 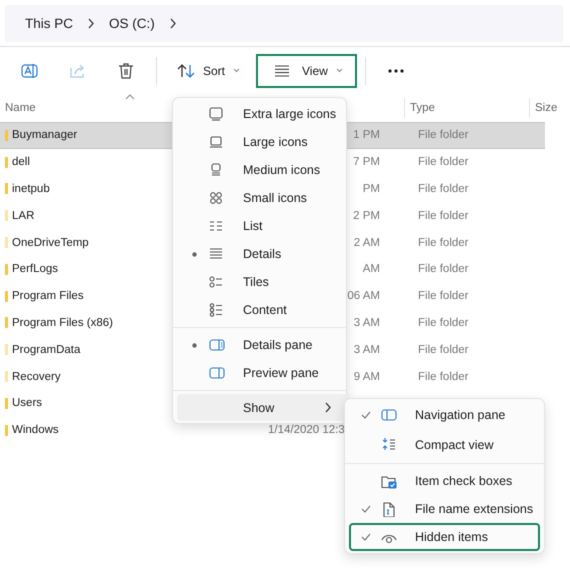 What do you see at coordinates (21, 162) in the screenshot?
I see `file-name: dell` at bounding box center [21, 162].